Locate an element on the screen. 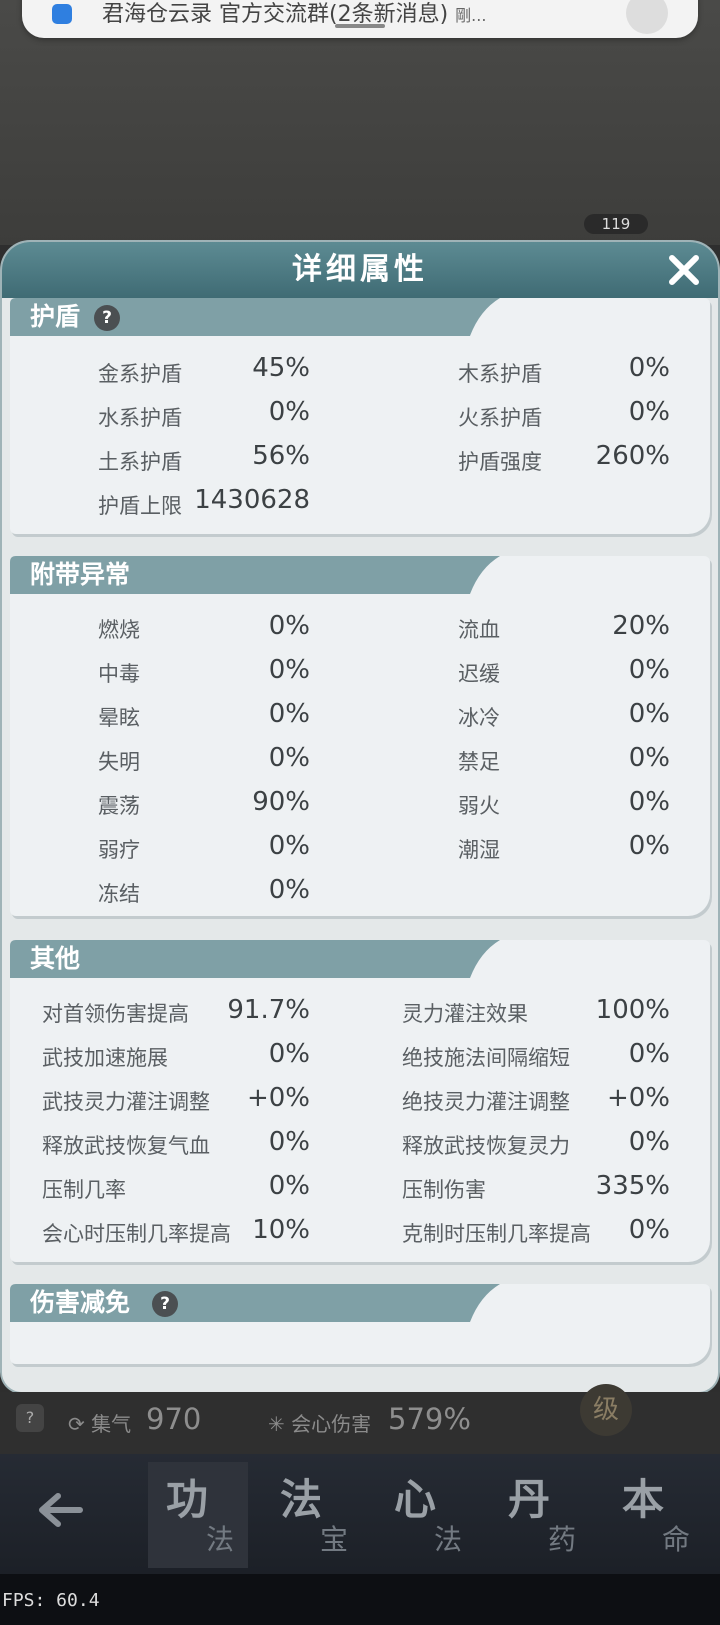 The image size is (720, 1625). stat-label: 土系护盾 is located at coordinates (140, 462).